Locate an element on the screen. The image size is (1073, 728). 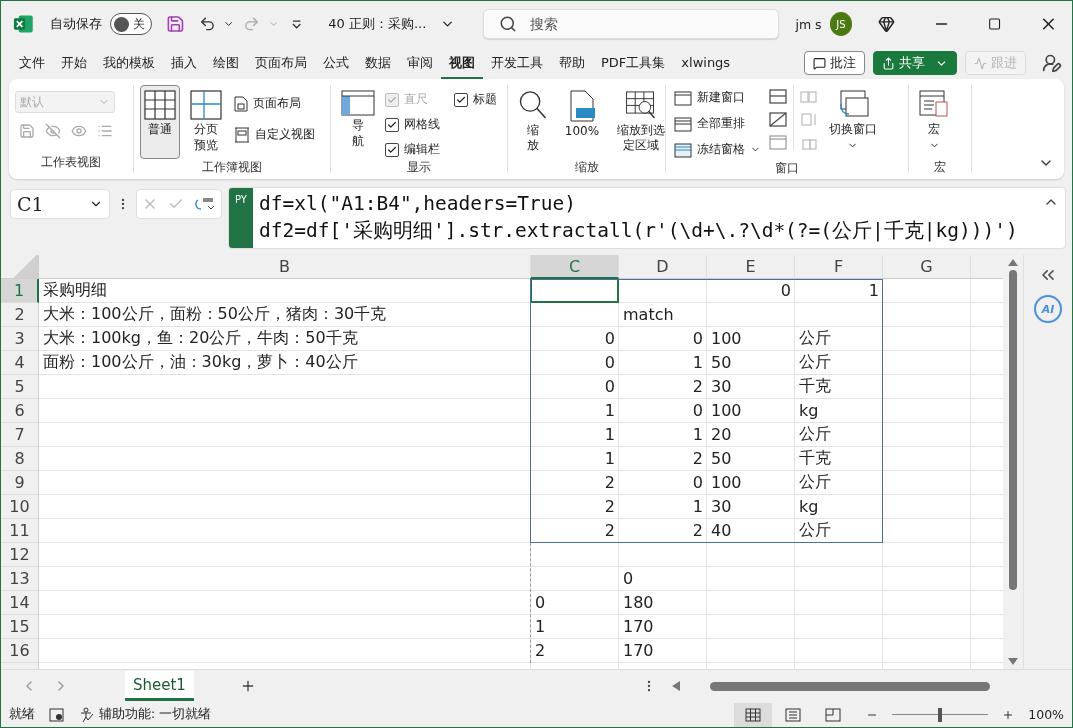
ribbon-command: 新建窗口 is located at coordinates (717, 97).